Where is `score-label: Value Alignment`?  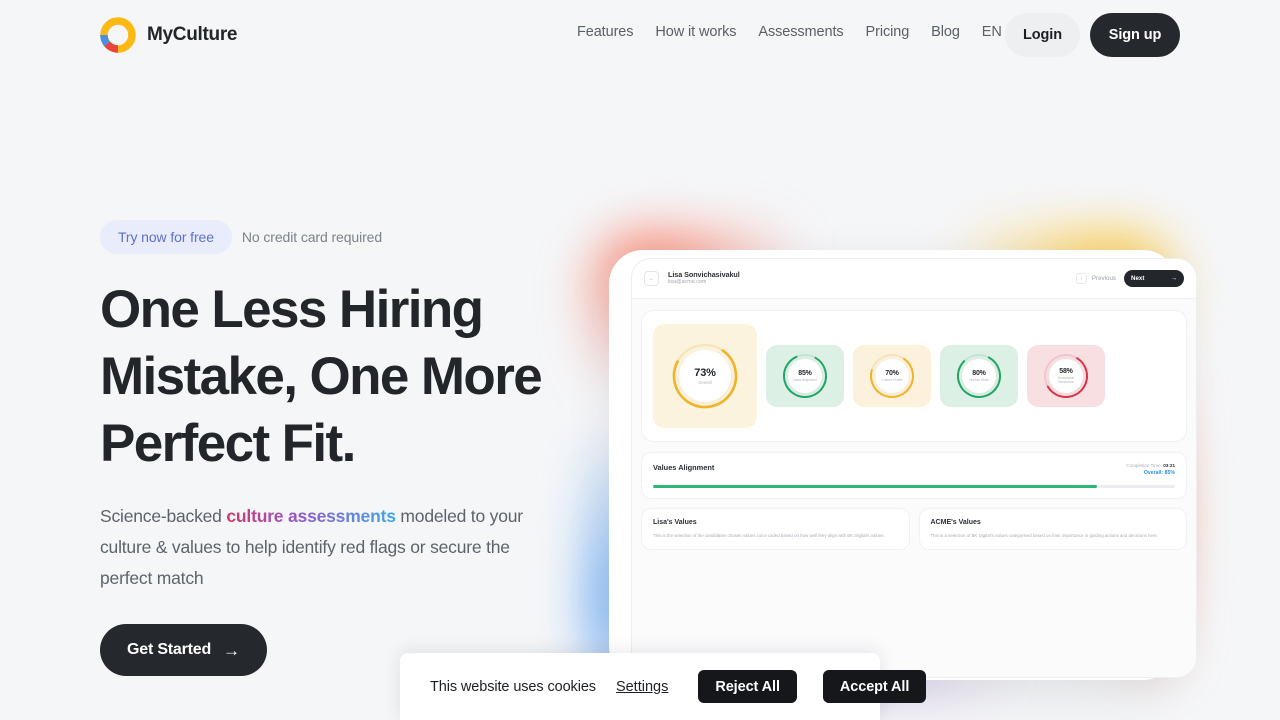
score-label: Value Alignment is located at coordinates (805, 379).